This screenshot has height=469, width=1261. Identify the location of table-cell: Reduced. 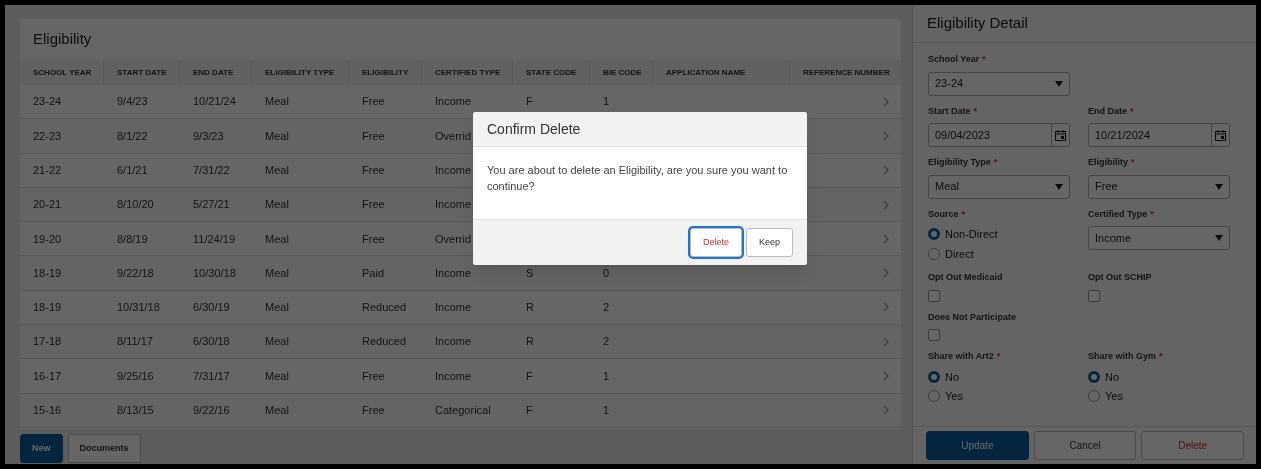
(384, 307).